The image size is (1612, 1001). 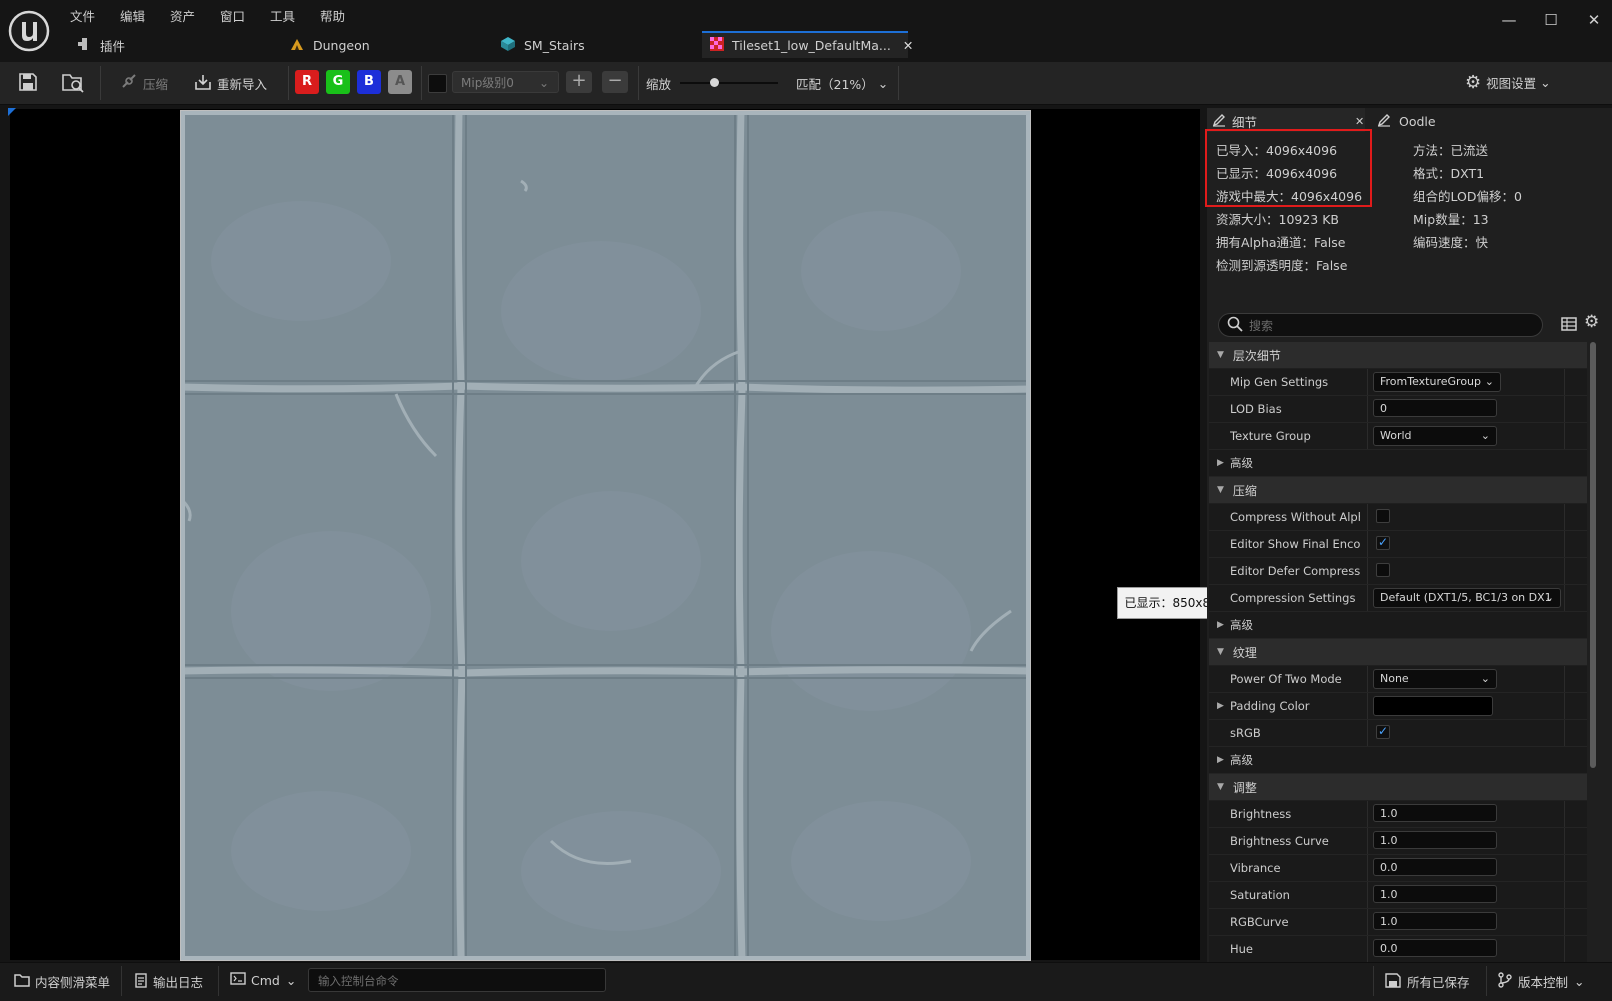 I want to click on property-dropdown: None ⌄, so click(x=1435, y=679).